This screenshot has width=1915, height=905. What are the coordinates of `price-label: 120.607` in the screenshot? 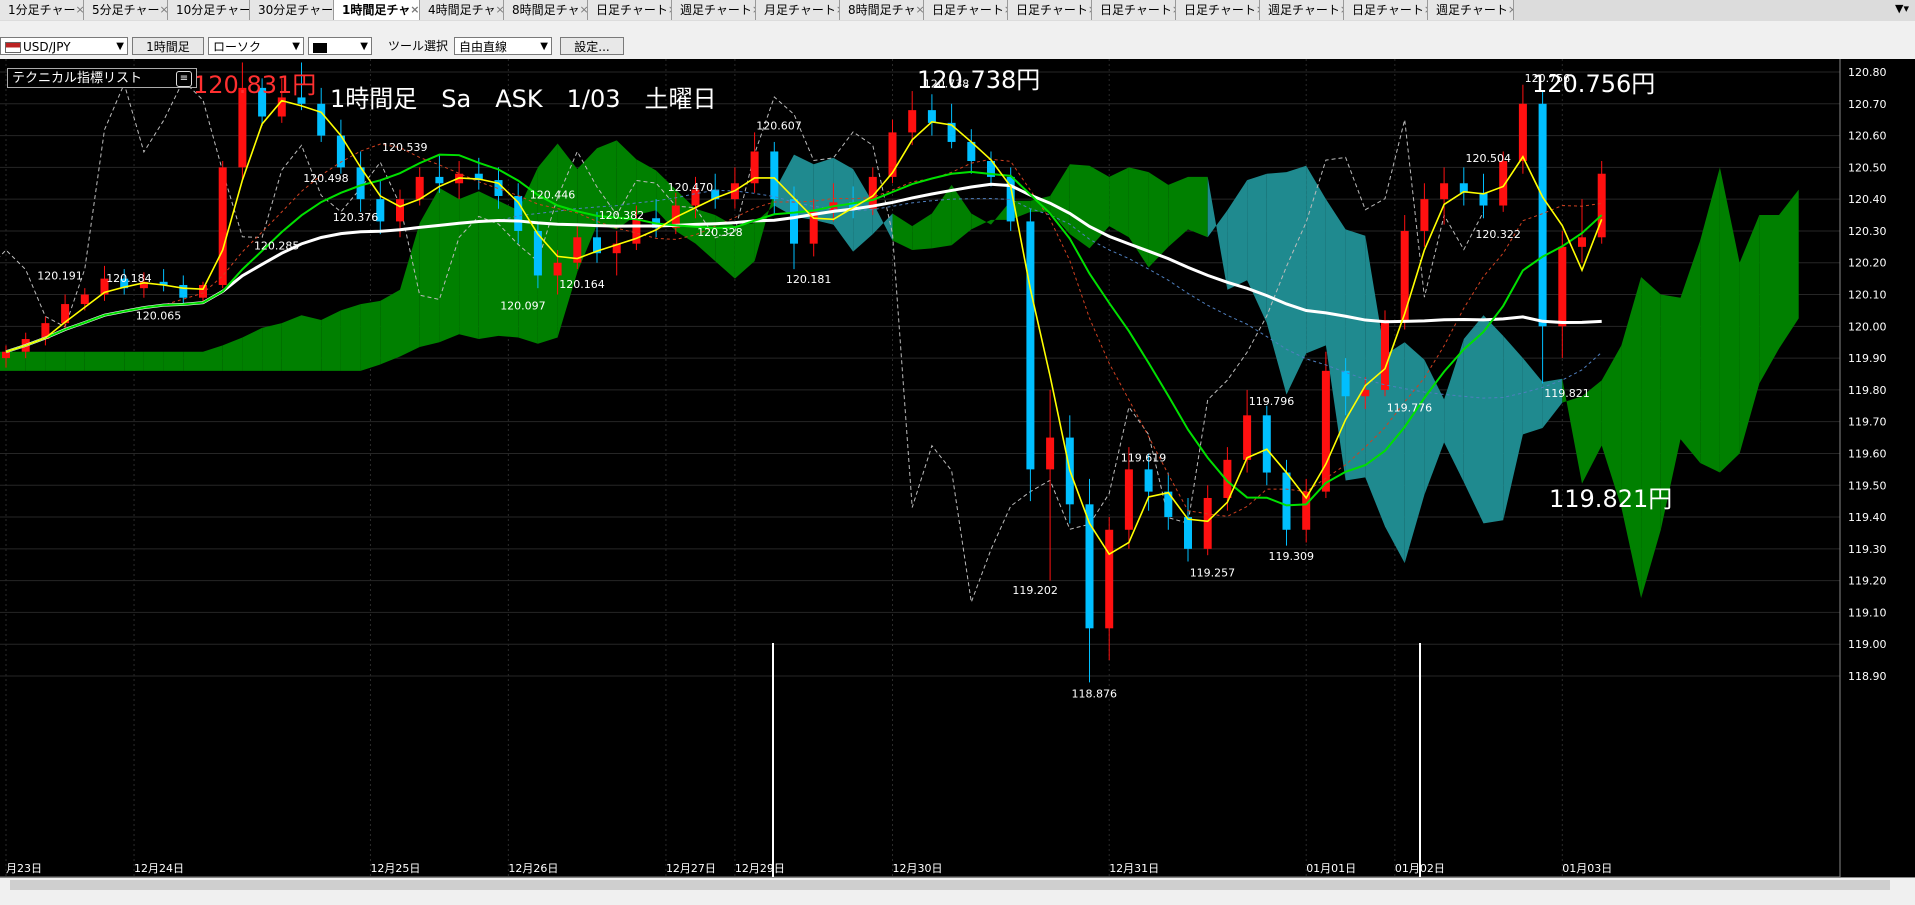 It's located at (779, 125).